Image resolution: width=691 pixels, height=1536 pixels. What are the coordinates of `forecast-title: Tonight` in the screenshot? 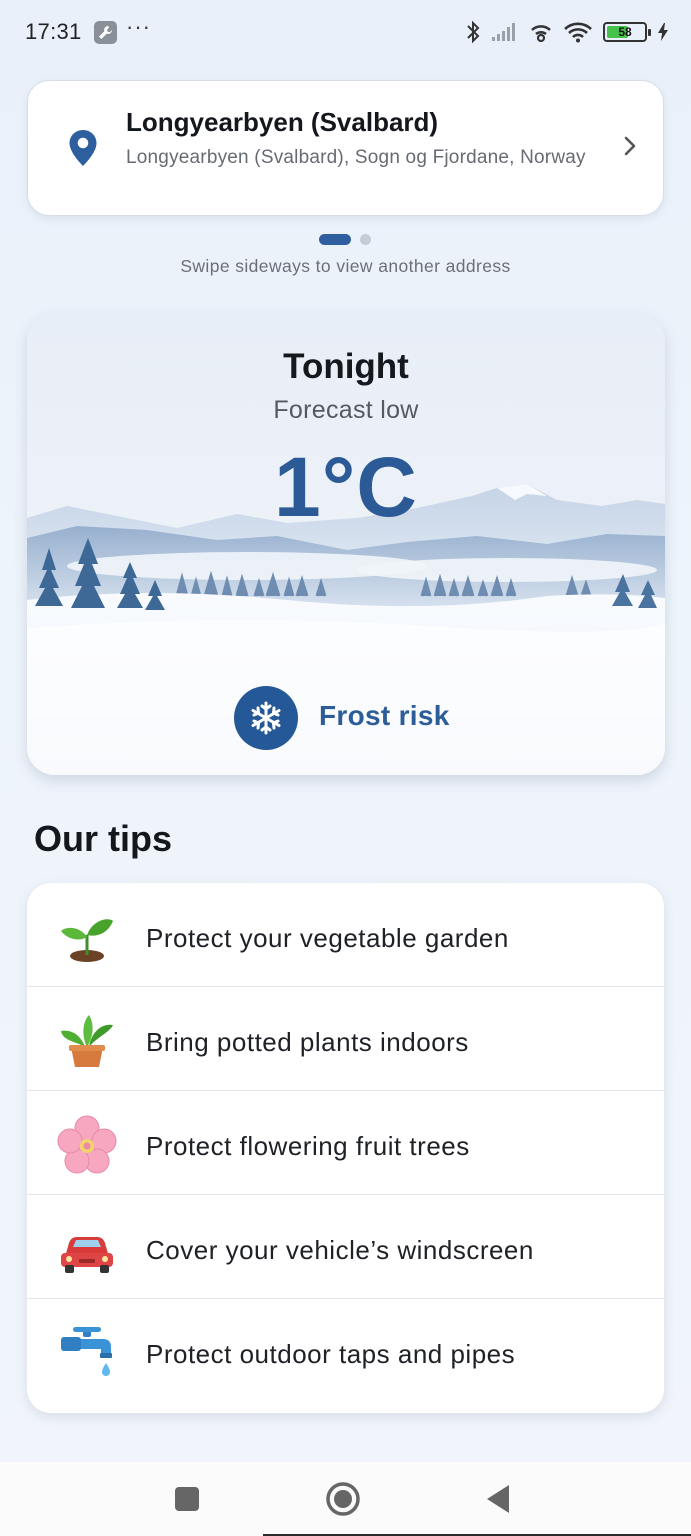 It's located at (346, 366).